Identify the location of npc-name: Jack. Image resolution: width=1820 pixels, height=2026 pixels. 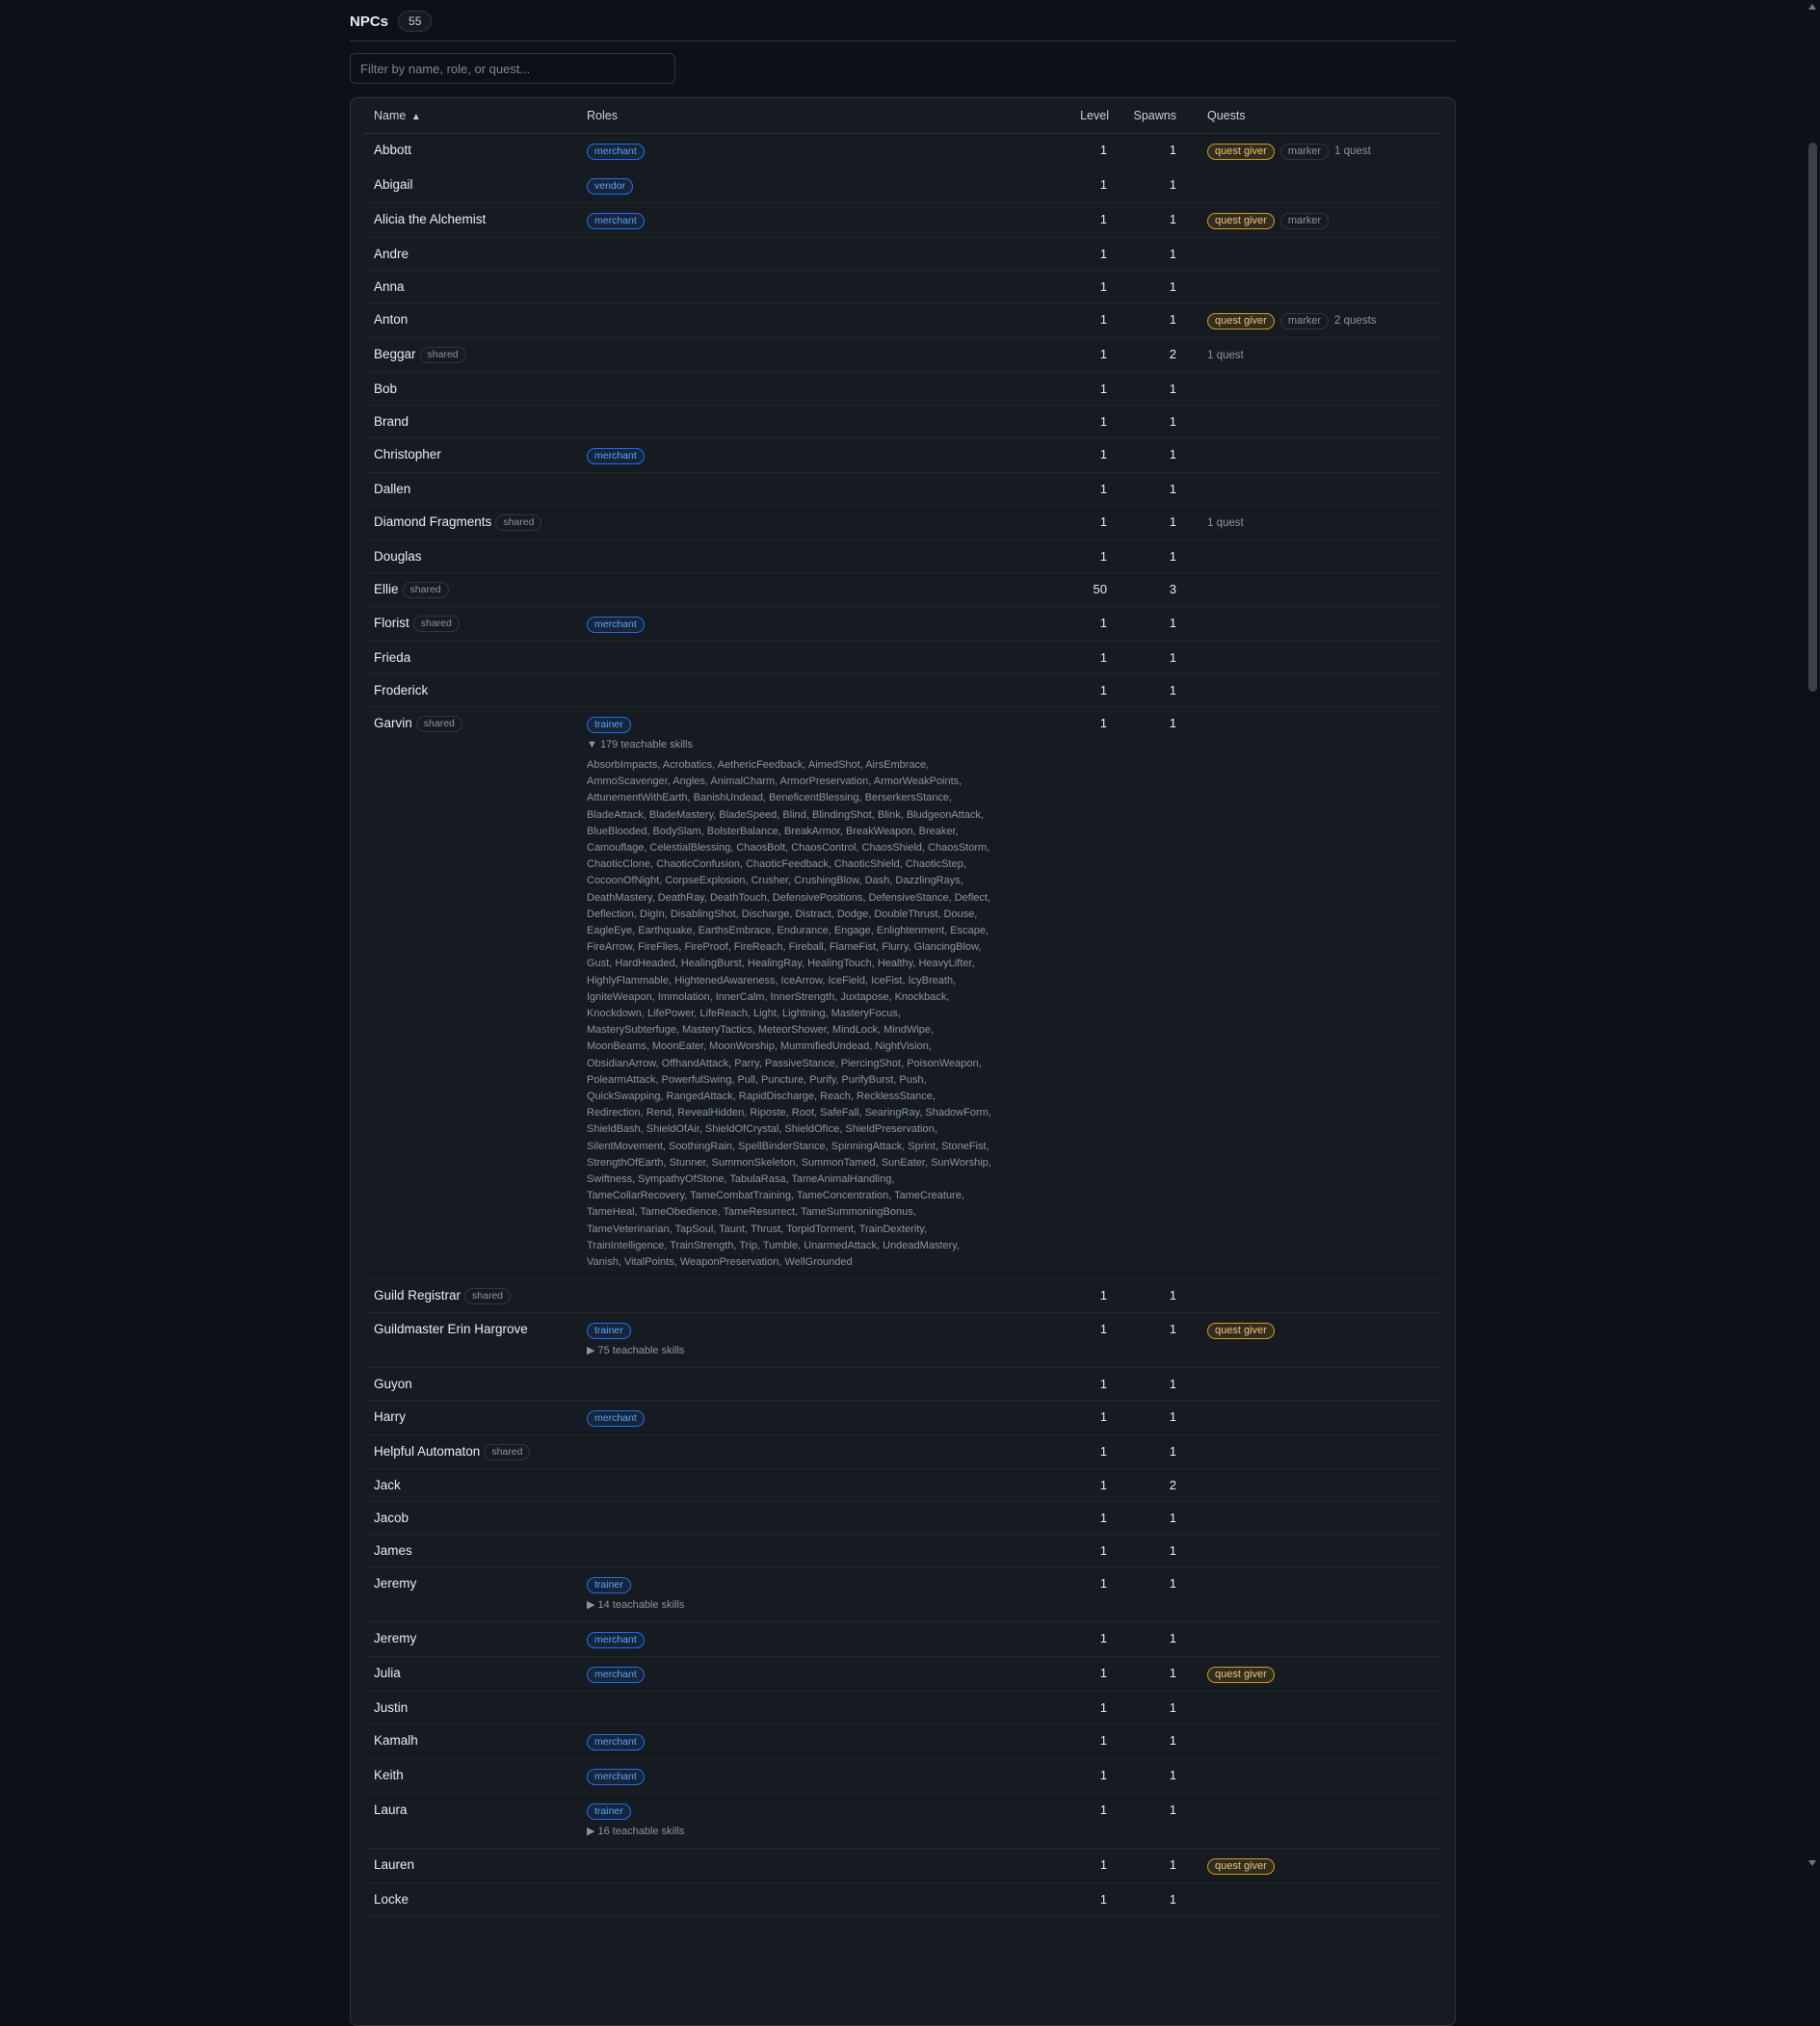
(387, 1485).